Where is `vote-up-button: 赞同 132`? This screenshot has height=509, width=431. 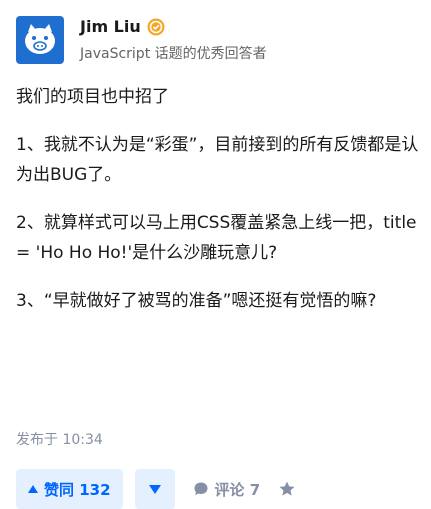 vote-up-button: 赞同 132 is located at coordinates (69, 489).